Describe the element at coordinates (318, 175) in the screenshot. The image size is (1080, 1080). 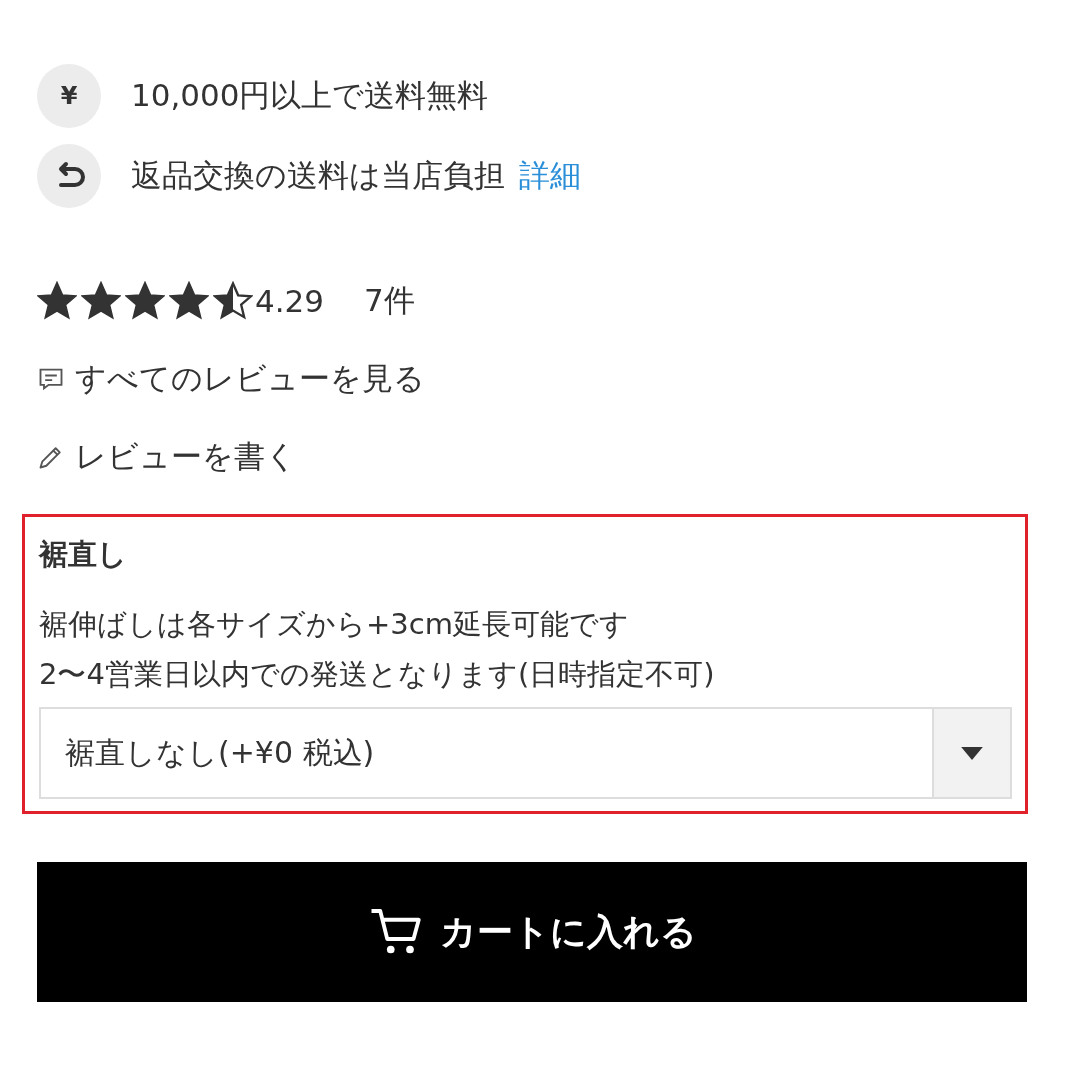
I see `perk-text: 返品交換の送料は当店負担` at that location.